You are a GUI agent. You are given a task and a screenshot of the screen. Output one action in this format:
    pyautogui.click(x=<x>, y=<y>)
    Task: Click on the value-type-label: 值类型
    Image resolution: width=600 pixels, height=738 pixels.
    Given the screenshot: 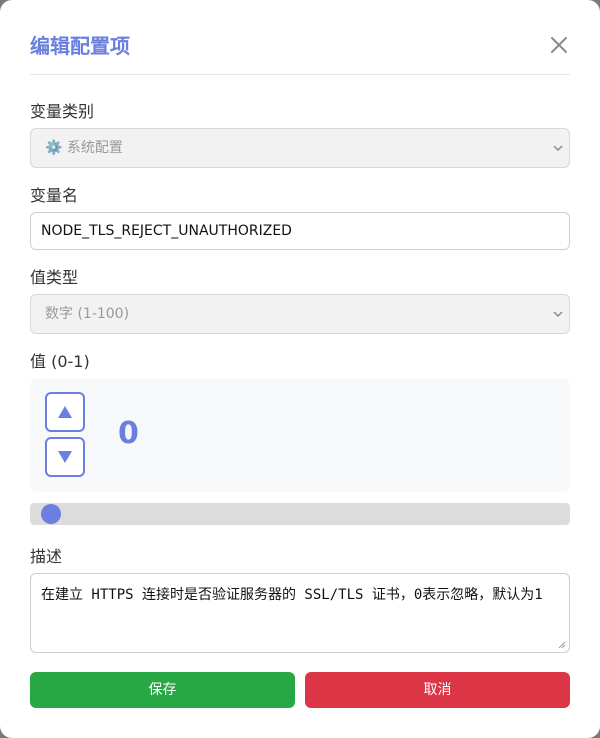 What is the action you would take?
    pyautogui.click(x=54, y=277)
    